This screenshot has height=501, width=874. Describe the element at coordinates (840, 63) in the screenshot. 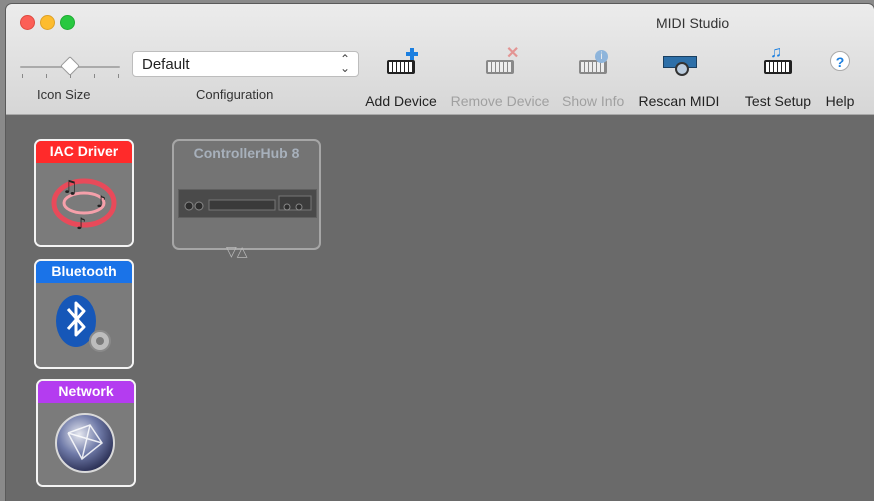

I see `help-icon: ?` at that location.